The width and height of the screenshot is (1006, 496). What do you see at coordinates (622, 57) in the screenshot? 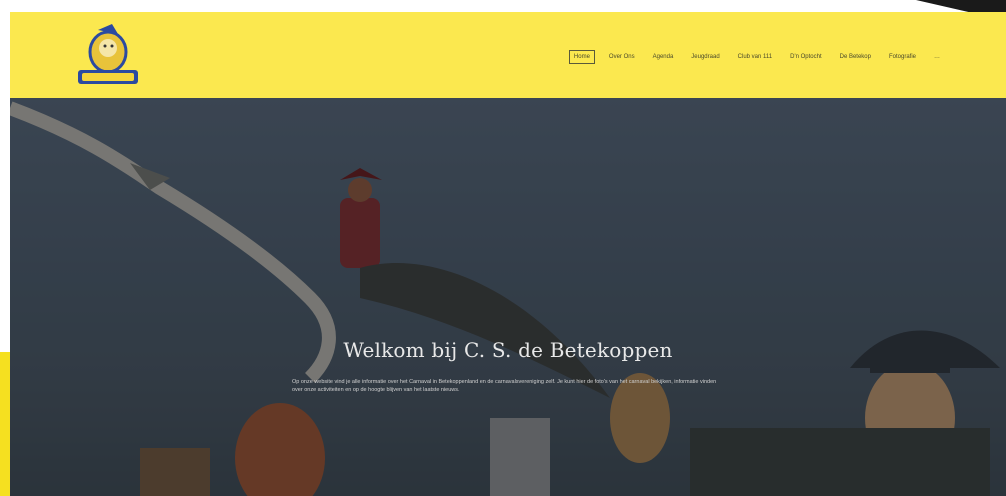
I see `nav-item-over-ons: Over Ons` at bounding box center [622, 57].